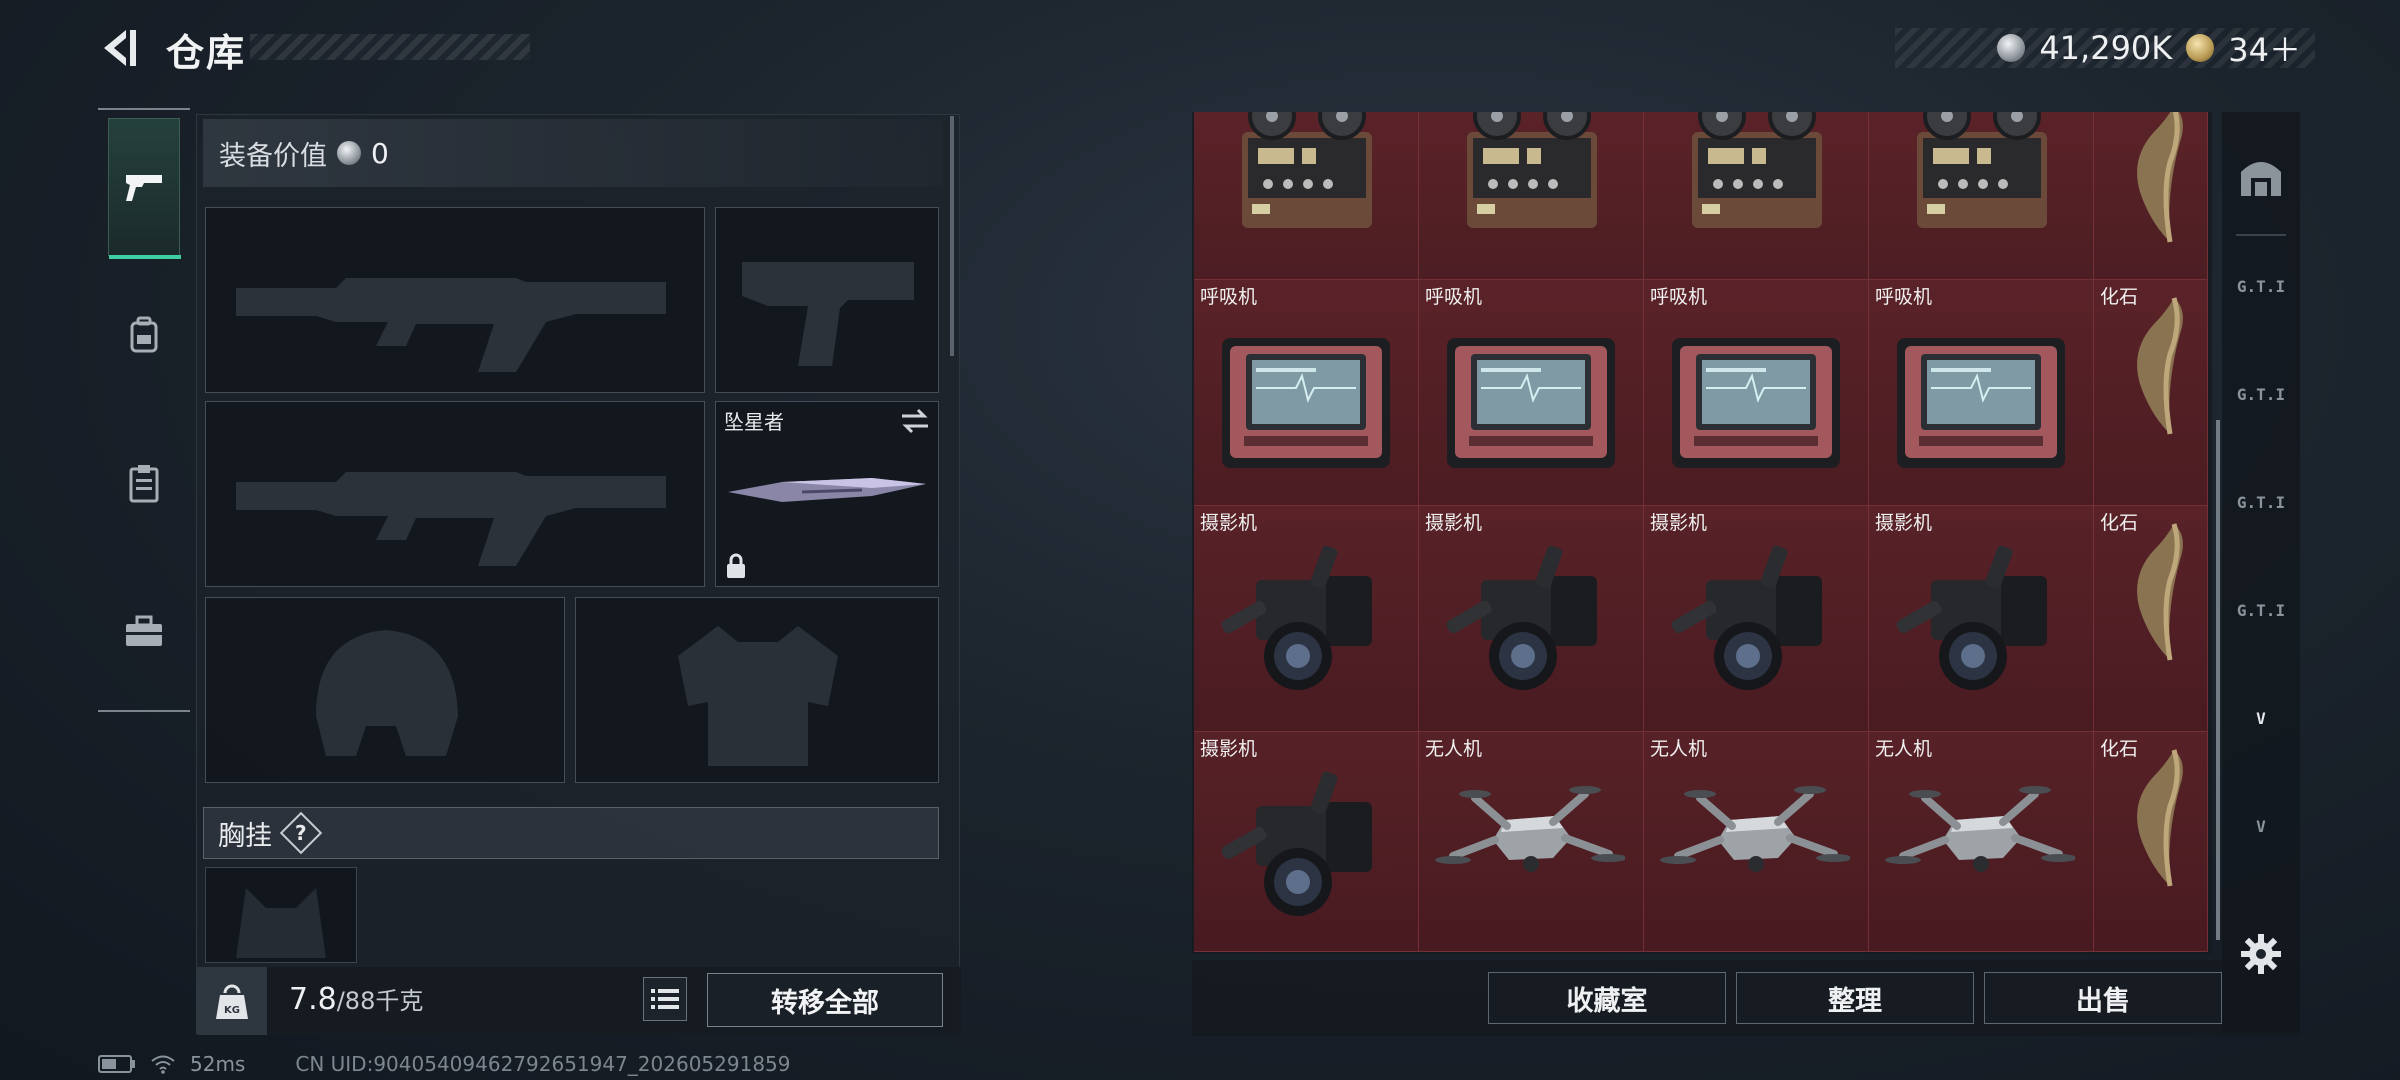  What do you see at coordinates (232, 1010) in the screenshot?
I see `svg-text: KG` at bounding box center [232, 1010].